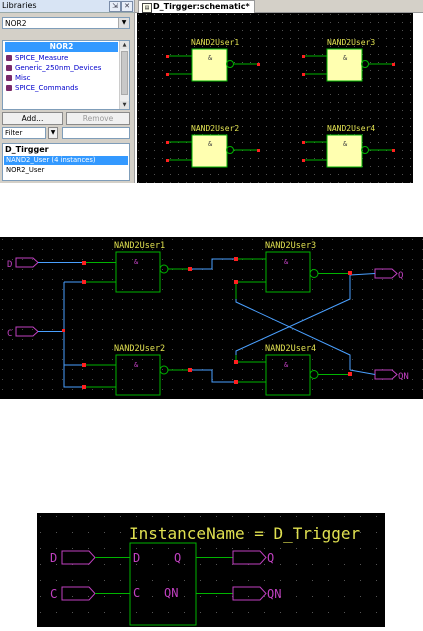  I want to click on cell-list-header: D_Tirgger, so click(27, 149).